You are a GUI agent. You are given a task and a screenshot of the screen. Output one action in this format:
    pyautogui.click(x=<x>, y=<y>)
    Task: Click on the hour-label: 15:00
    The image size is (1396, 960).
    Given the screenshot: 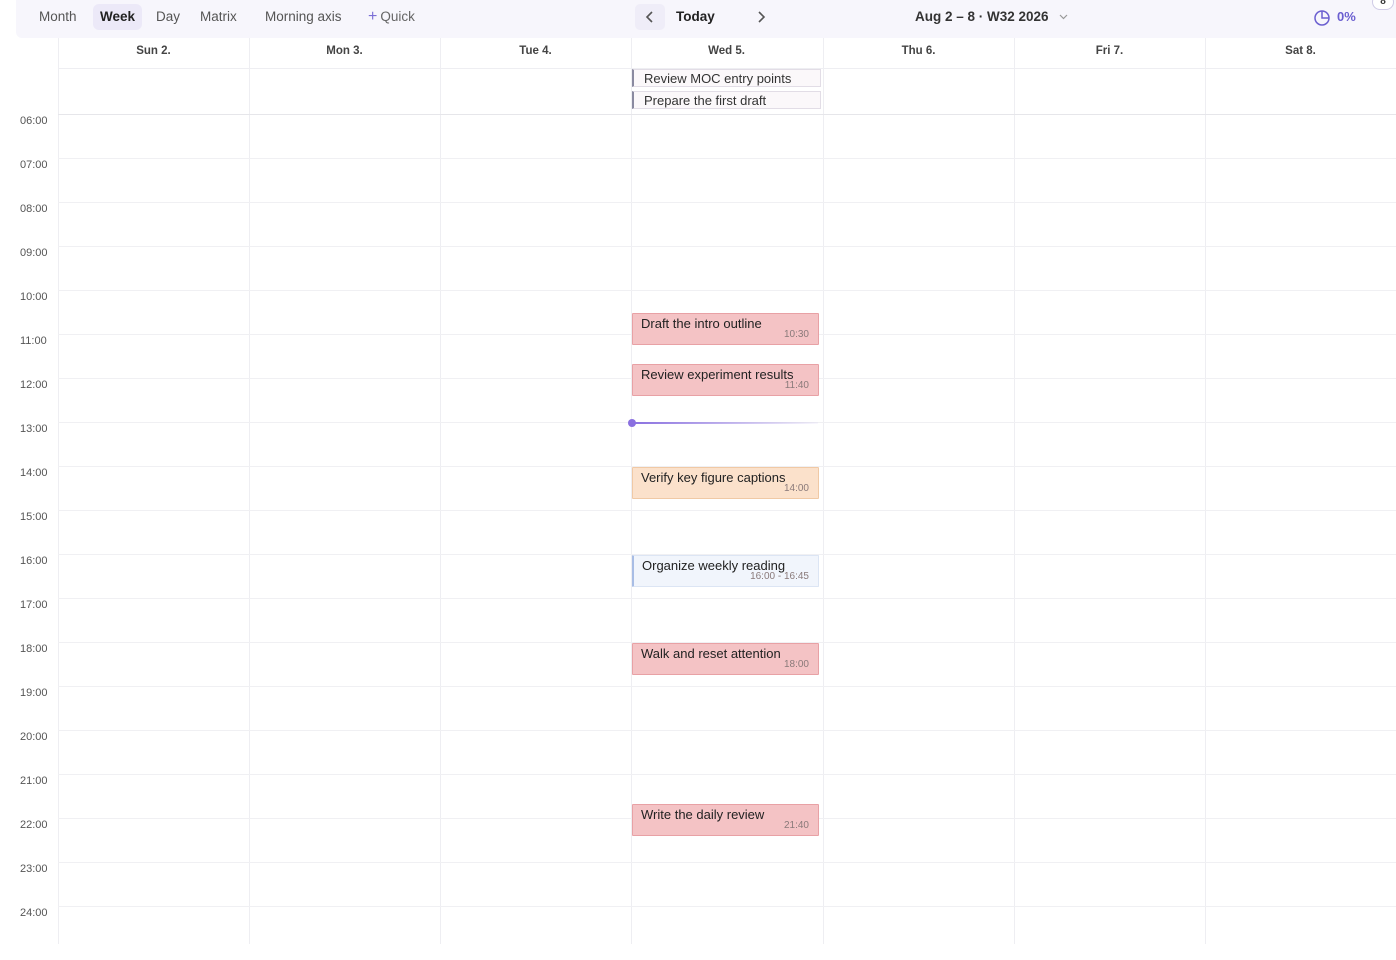 What is the action you would take?
    pyautogui.click(x=34, y=517)
    